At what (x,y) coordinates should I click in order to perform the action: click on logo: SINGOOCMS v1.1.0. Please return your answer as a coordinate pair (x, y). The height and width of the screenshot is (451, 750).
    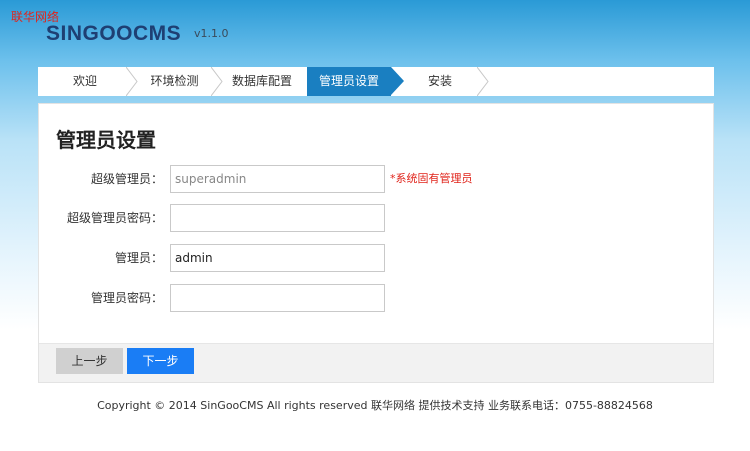
    Looking at the image, I should click on (137, 34).